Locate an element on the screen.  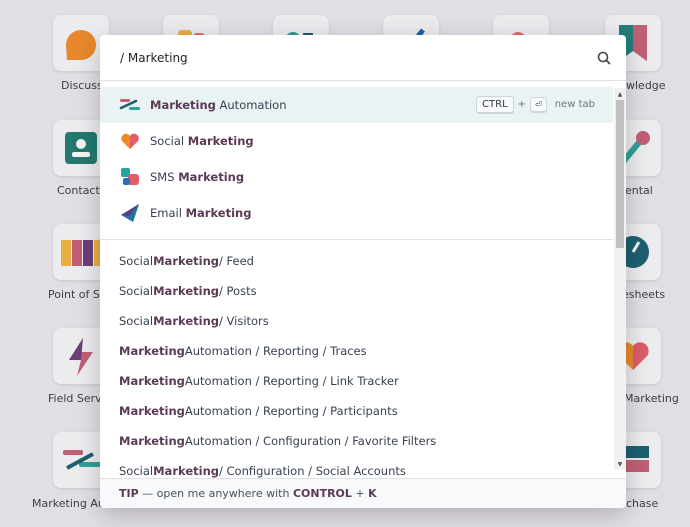
plus-sign: + is located at coordinates (522, 104).